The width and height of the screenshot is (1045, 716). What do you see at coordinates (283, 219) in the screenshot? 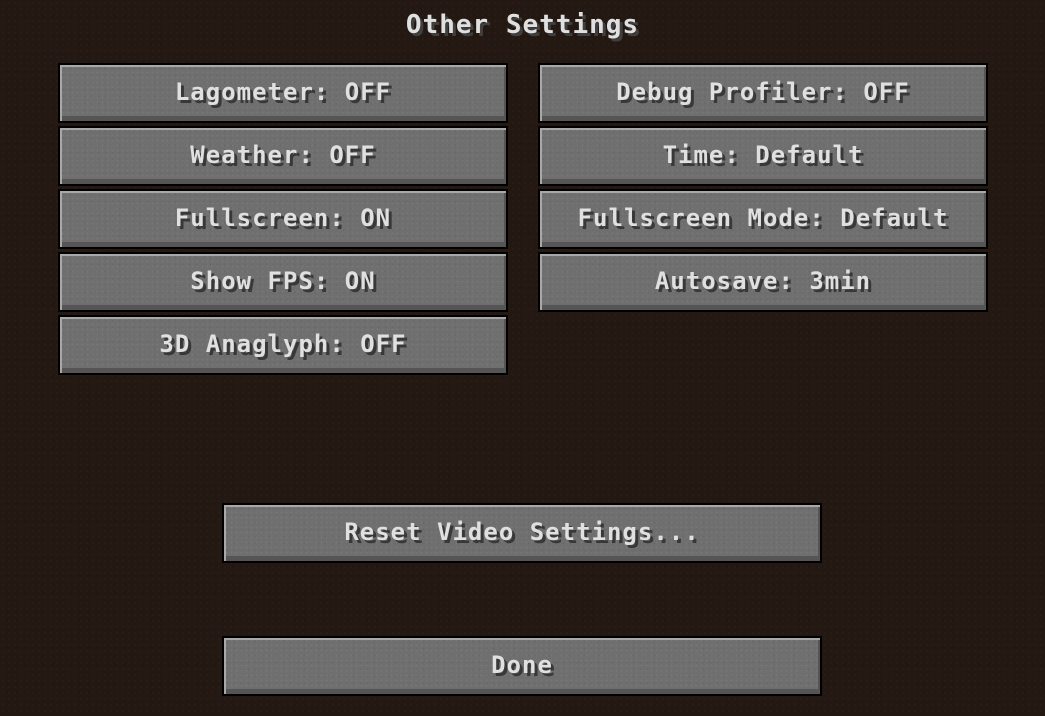
I see `fullscreen-button: Fullscreen: ON` at bounding box center [283, 219].